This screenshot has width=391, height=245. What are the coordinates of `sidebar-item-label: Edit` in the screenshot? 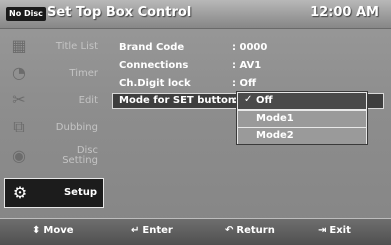 It's located at (88, 100).